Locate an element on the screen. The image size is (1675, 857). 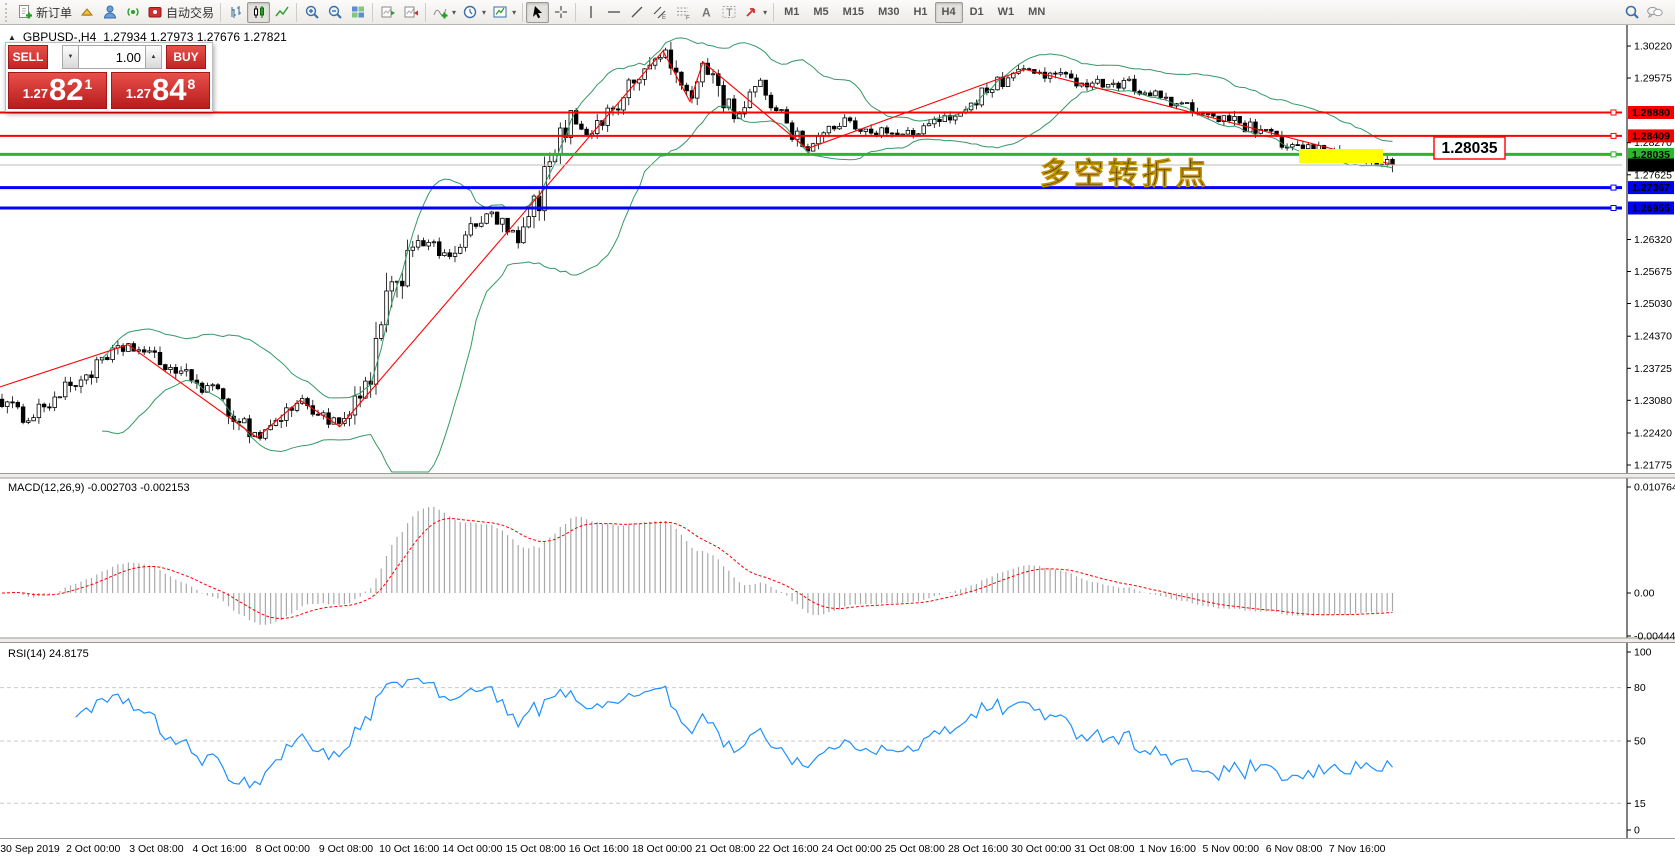
svg-text: 30 Oct 00:00 is located at coordinates (1041, 849).